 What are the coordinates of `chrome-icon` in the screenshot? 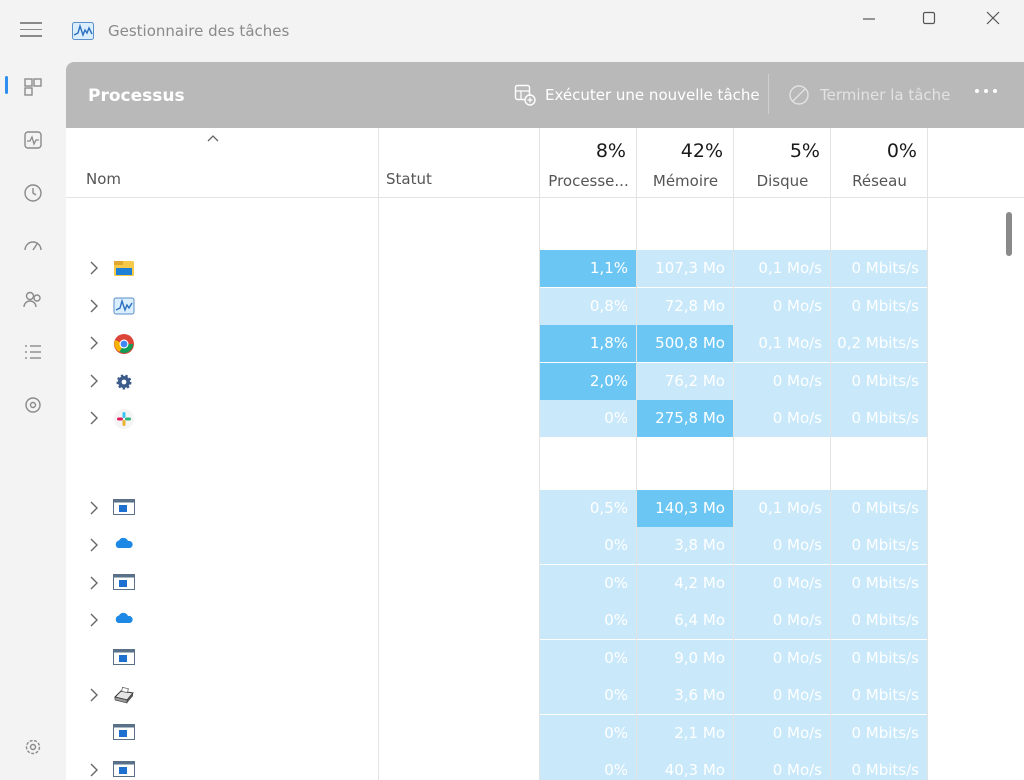 It's located at (124, 343).